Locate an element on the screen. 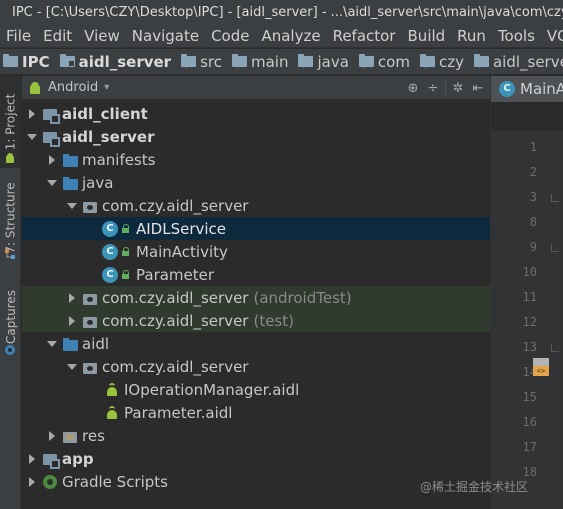  line-number: 18 is located at coordinates (529, 472).